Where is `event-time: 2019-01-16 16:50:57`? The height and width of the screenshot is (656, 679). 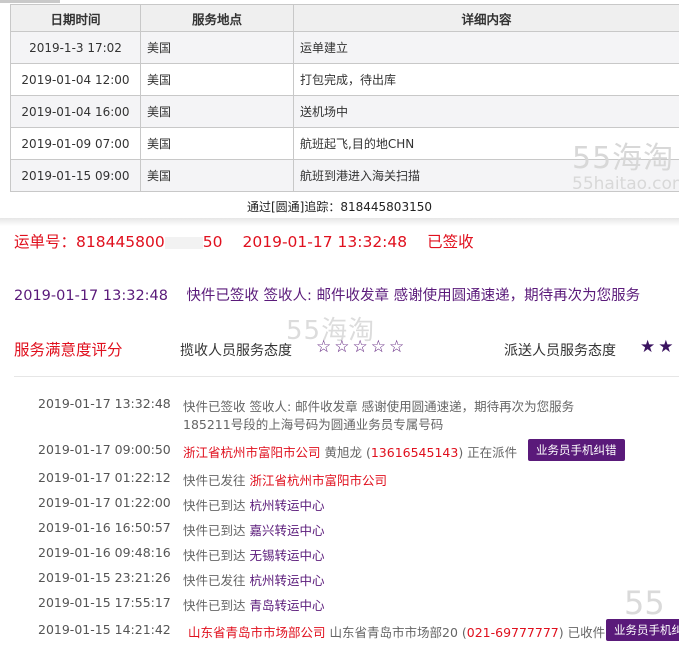
event-time: 2019-01-16 16:50:57 is located at coordinates (104, 527).